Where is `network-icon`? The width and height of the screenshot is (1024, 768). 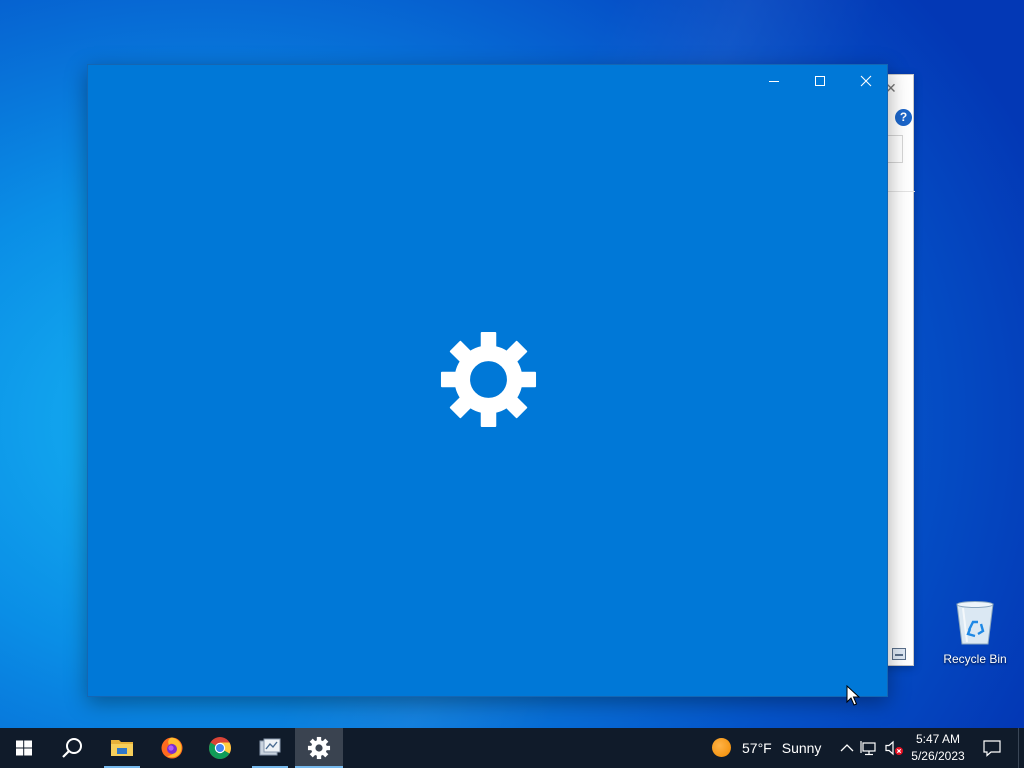
network-icon is located at coordinates (868, 748).